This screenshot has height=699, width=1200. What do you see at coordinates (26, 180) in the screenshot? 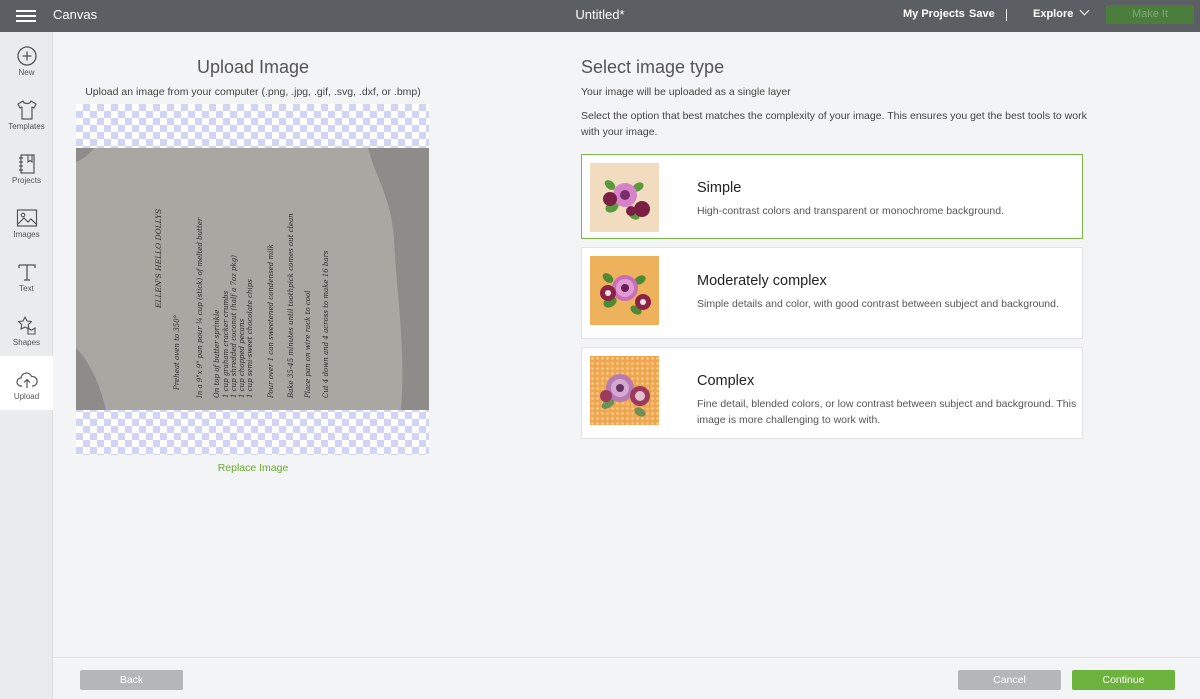
I see `sidebar-label-projects: Projects` at bounding box center [26, 180].